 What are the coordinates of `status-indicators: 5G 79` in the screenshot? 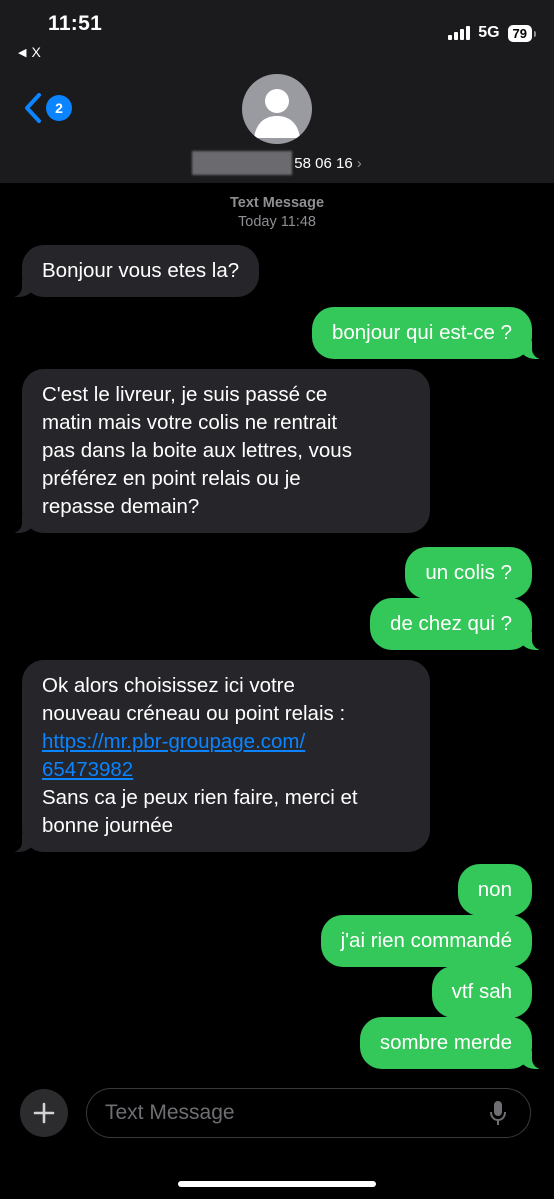 It's located at (492, 33).